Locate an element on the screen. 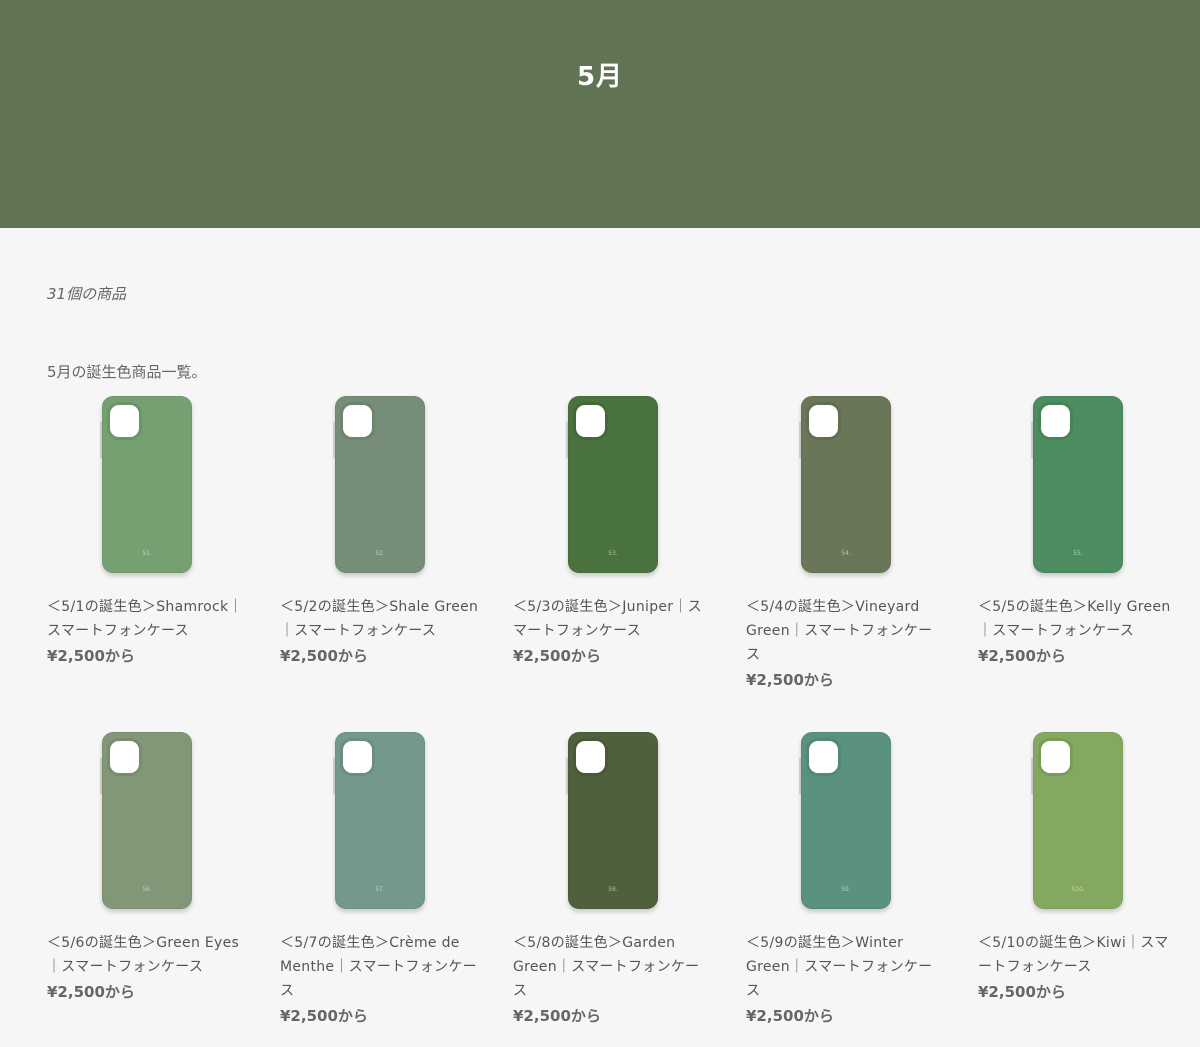 The height and width of the screenshot is (1047, 1200). product-image: 54. is located at coordinates (846, 485).